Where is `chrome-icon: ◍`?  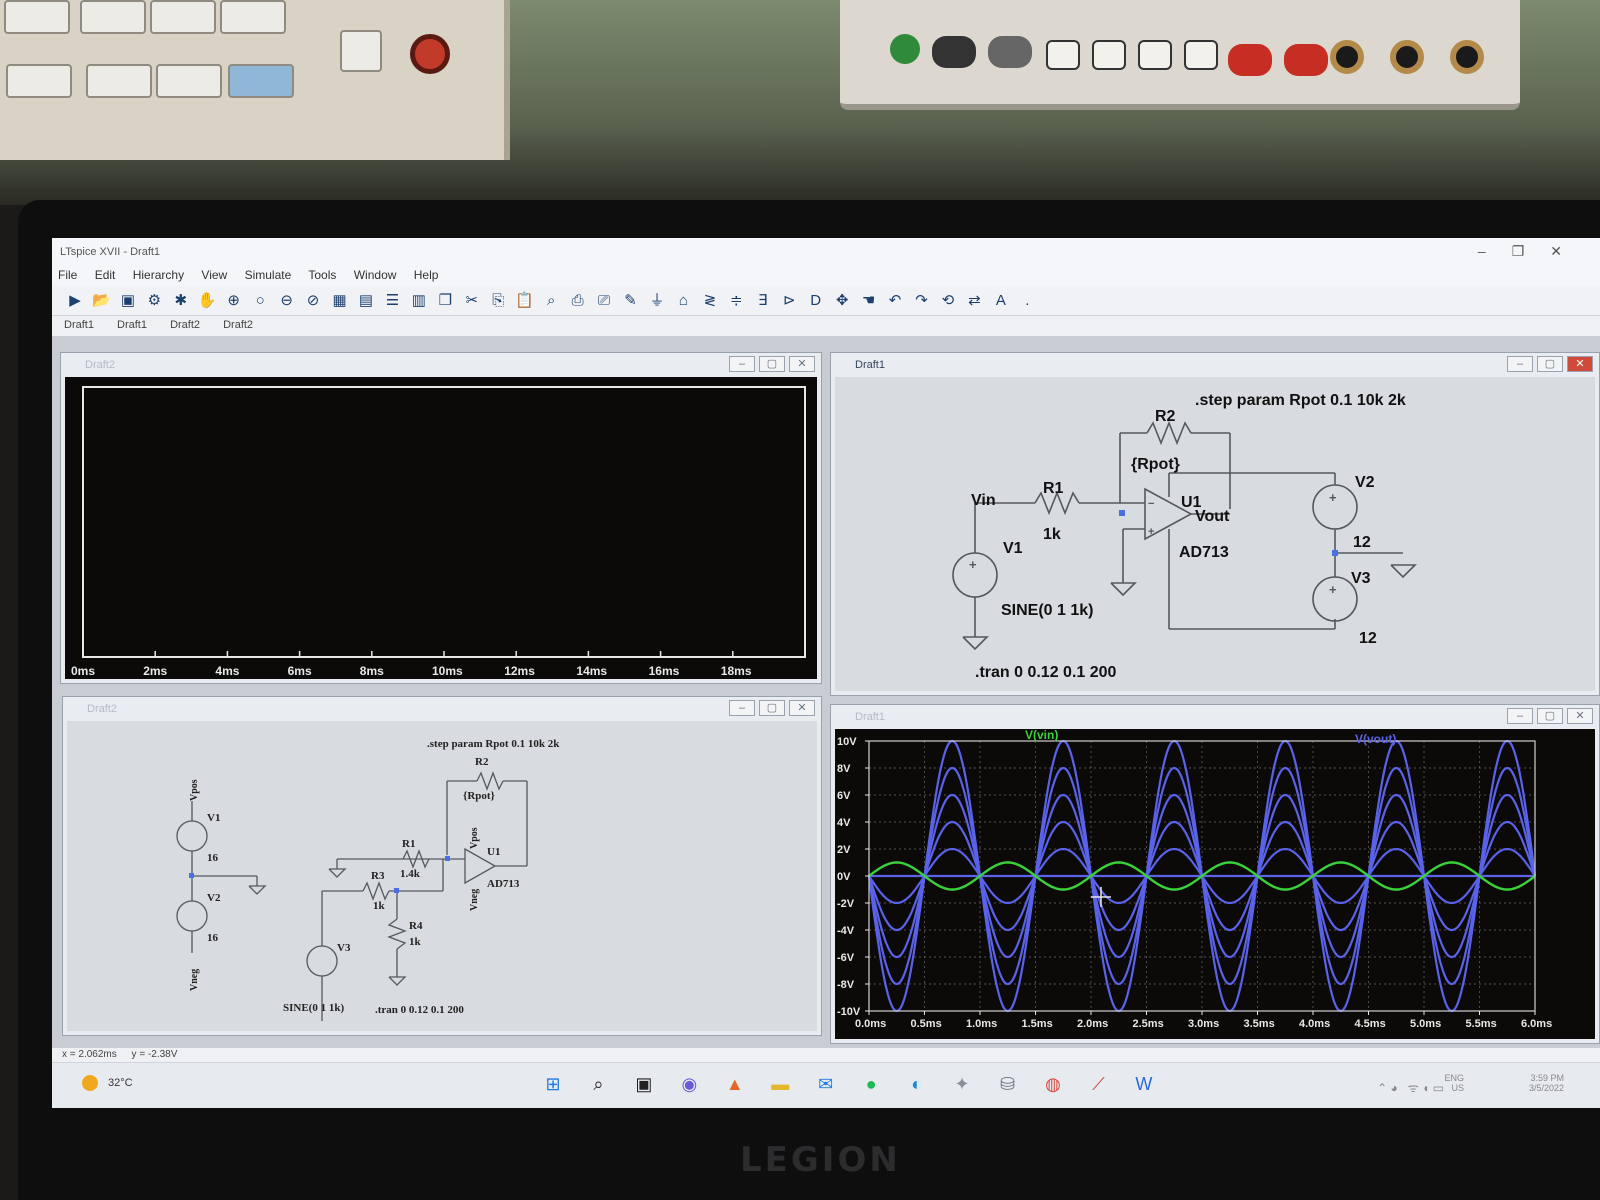
chrome-icon: ◍ is located at coordinates (1053, 1084).